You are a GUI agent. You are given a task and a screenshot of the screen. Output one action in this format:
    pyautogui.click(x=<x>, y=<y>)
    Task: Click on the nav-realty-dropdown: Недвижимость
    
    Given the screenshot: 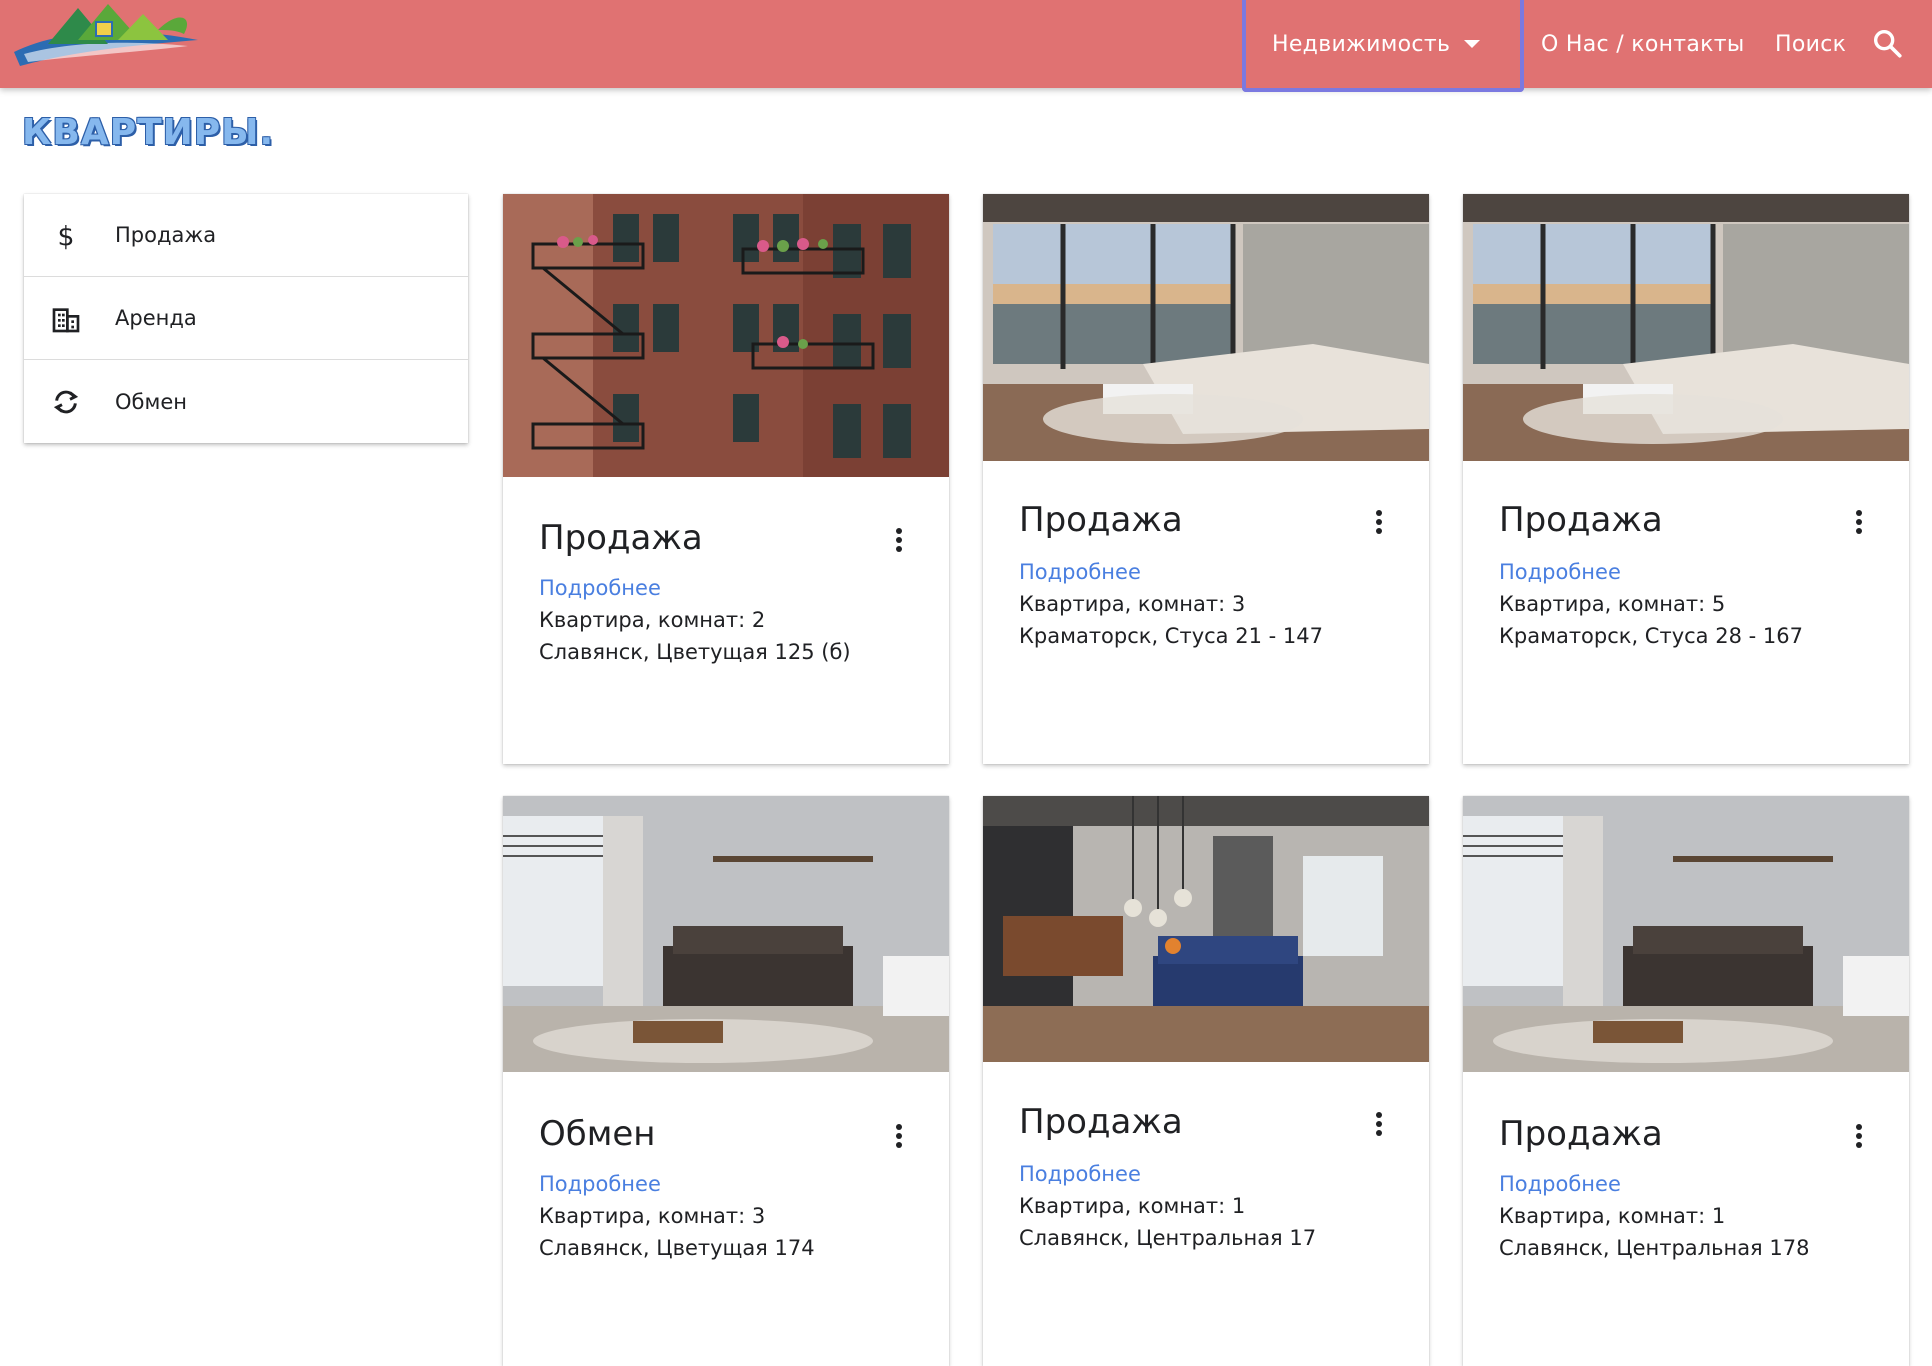 What is the action you would take?
    pyautogui.click(x=1383, y=46)
    